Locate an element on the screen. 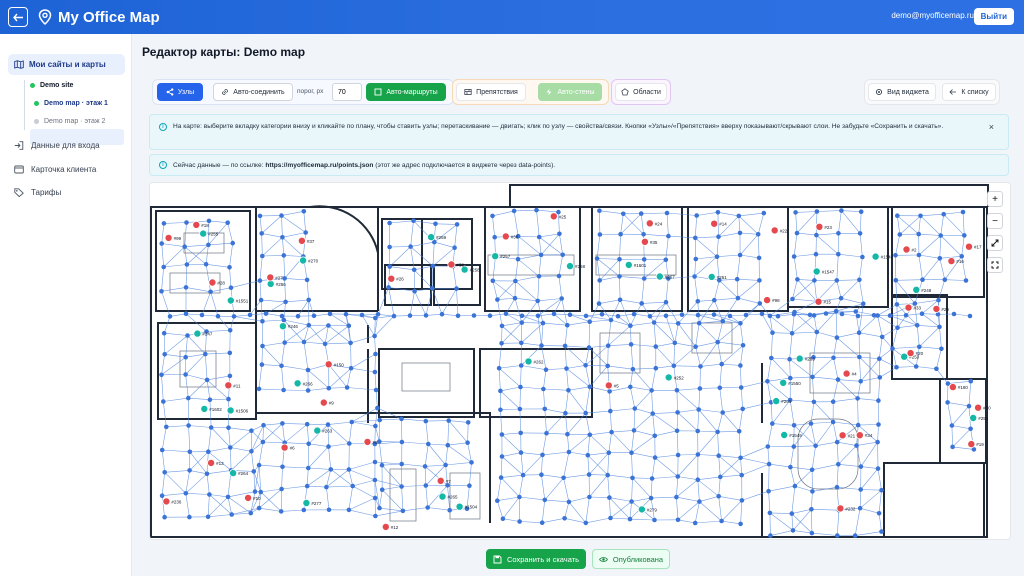  back-to-list-button: К списку is located at coordinates (969, 92).